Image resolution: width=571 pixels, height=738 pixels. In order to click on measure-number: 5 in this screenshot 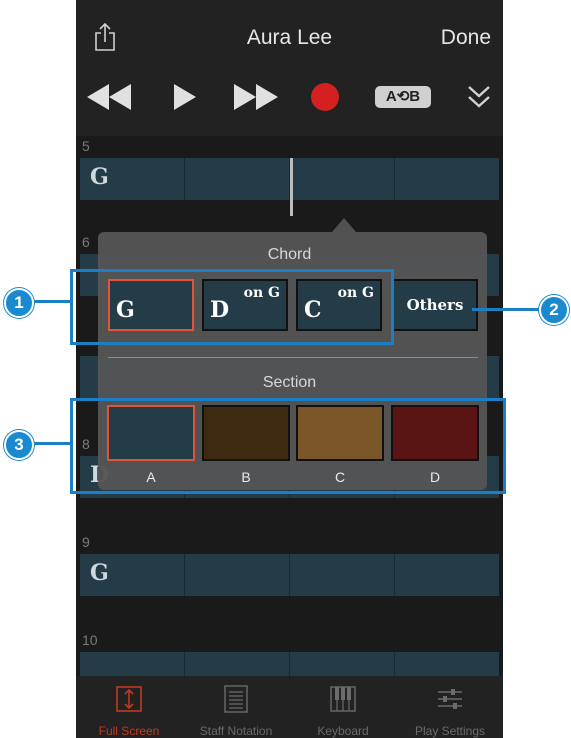, I will do `click(86, 146)`.